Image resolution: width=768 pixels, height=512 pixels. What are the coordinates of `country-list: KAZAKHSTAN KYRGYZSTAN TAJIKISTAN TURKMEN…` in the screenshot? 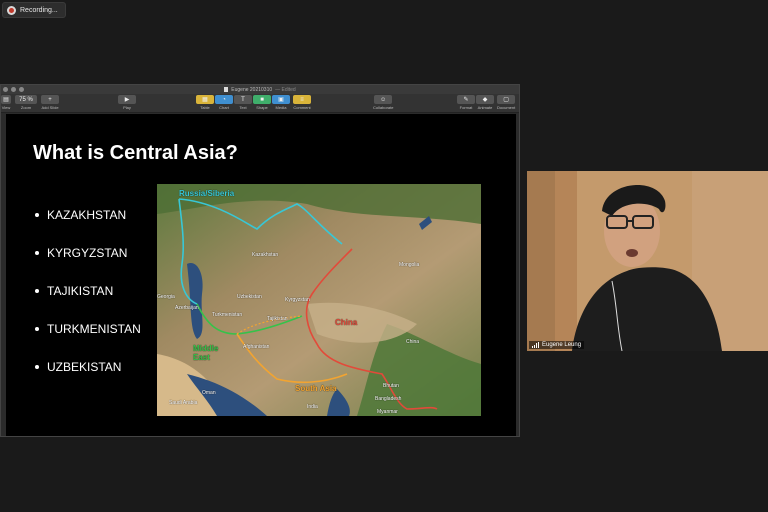 It's located at (88, 303).